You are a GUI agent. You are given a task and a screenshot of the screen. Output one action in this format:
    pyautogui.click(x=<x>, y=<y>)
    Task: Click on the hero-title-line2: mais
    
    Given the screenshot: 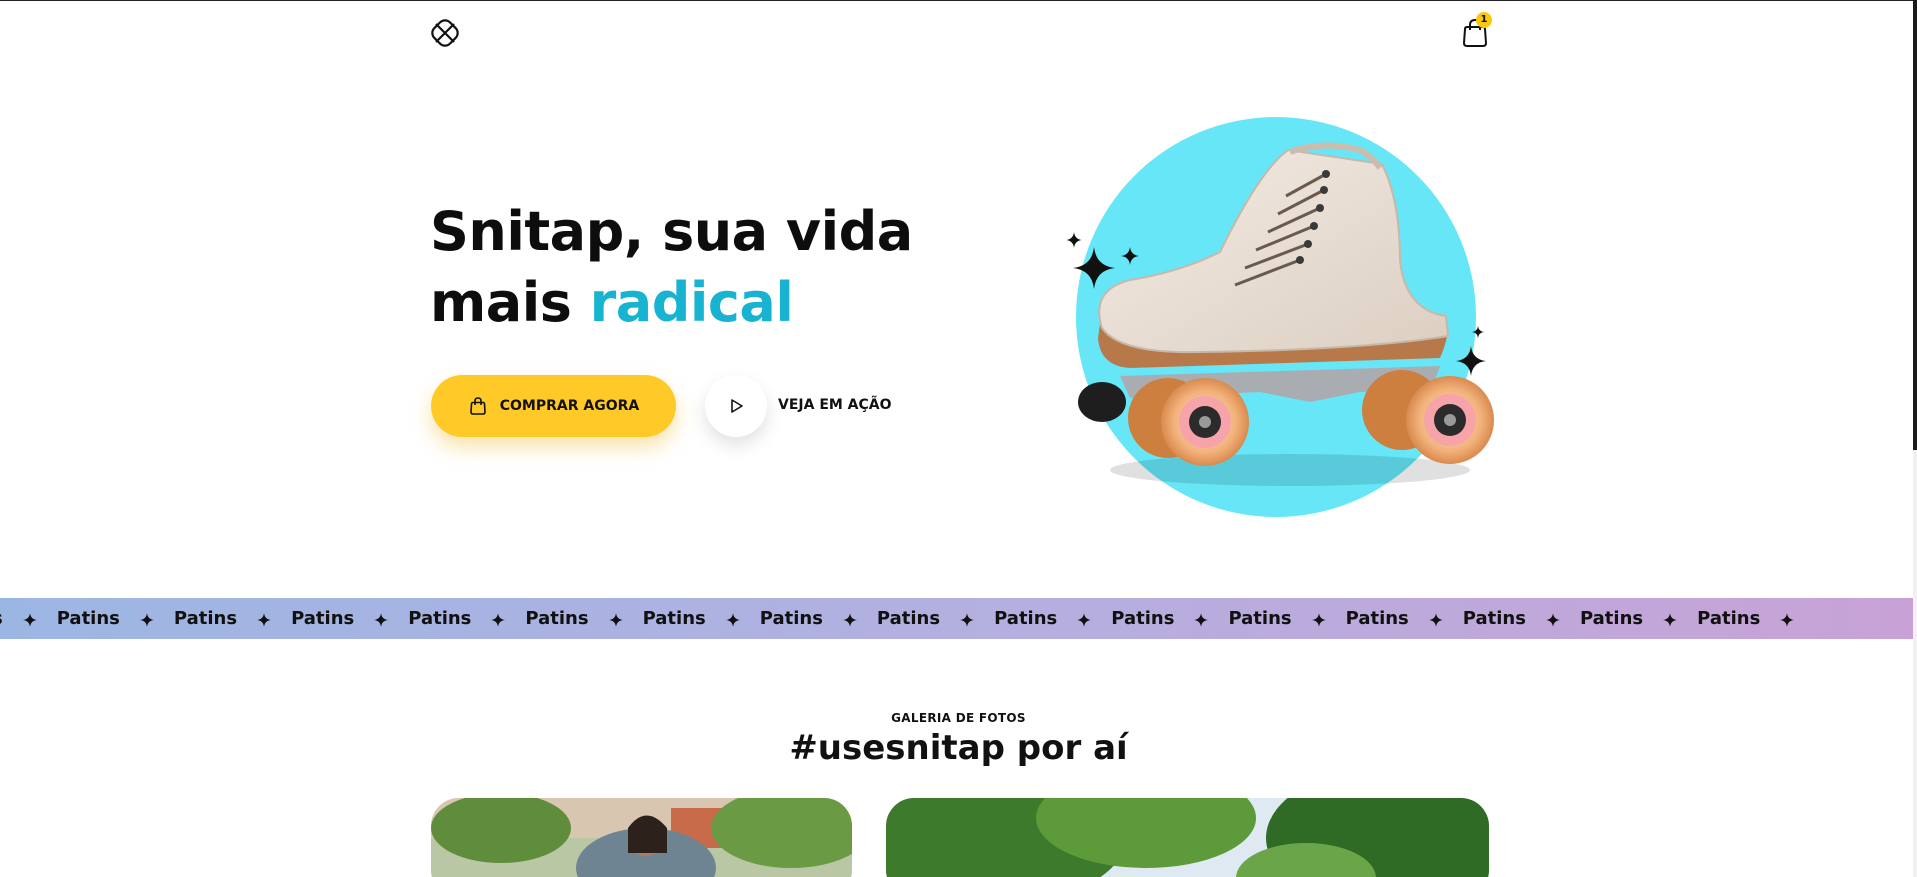 What is the action you would take?
    pyautogui.click(x=510, y=302)
    